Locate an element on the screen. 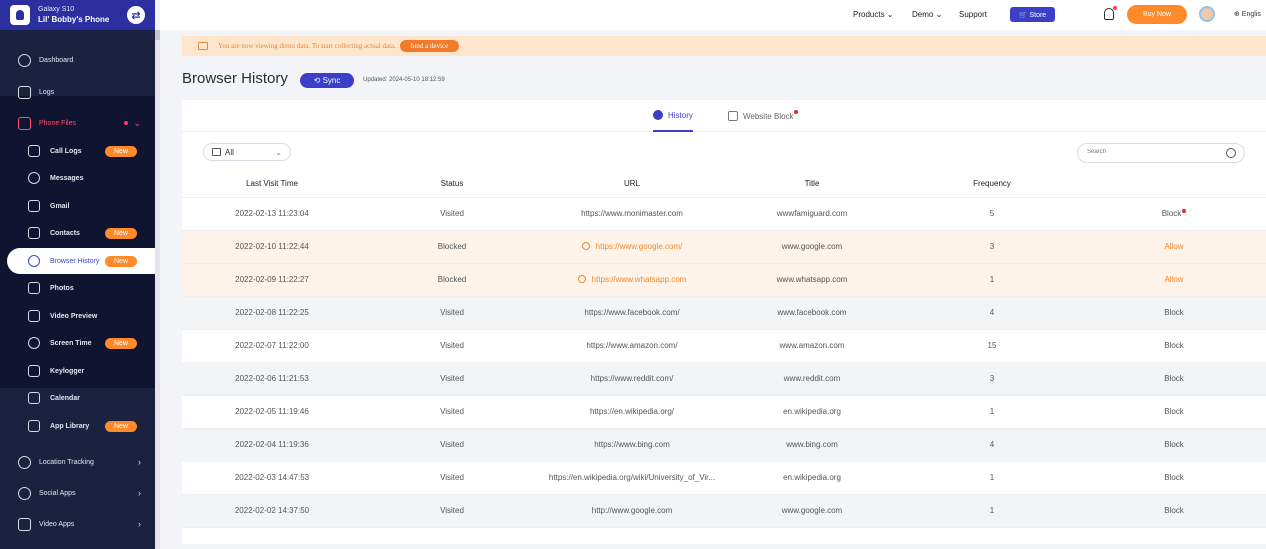  column-header: Last Visit Time is located at coordinates (272, 184).